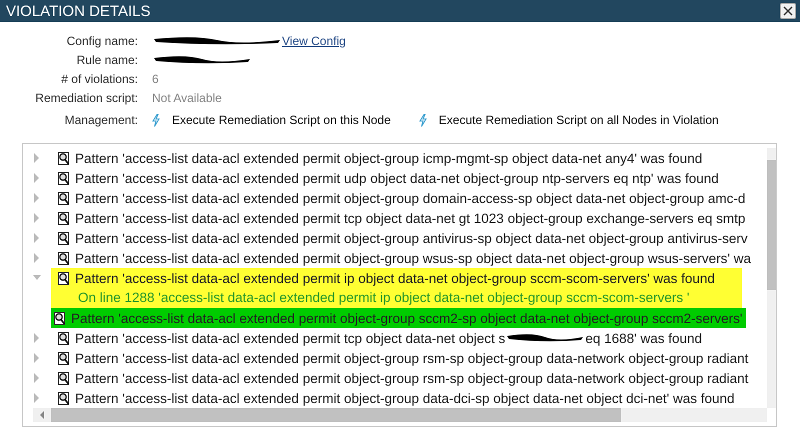 The image size is (800, 435). I want to click on tree-item: Pattern 'access-list data-acl extended permit tcp object data-net gt 1023 object-group exchange-servers eq smtp, so click(398, 218).